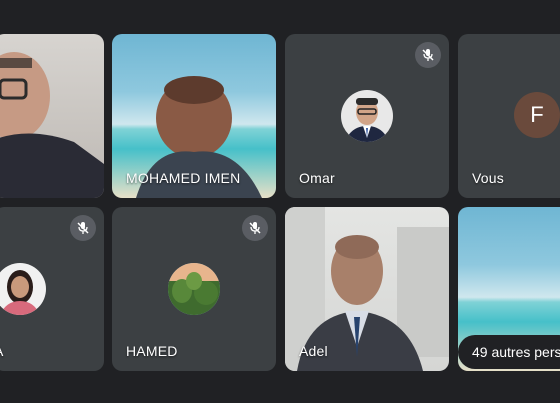 Image resolution: width=560 pixels, height=403 pixels. I want to click on participant-tile-3: Omar, so click(367, 116).